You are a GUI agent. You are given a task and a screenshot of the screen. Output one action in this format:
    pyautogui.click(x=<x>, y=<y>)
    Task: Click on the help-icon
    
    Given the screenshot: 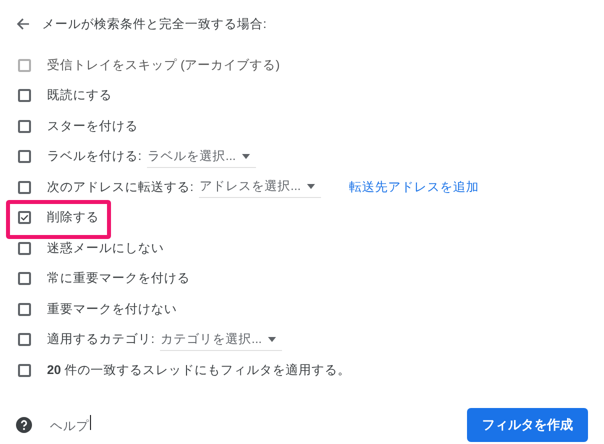 What is the action you would take?
    pyautogui.click(x=24, y=424)
    